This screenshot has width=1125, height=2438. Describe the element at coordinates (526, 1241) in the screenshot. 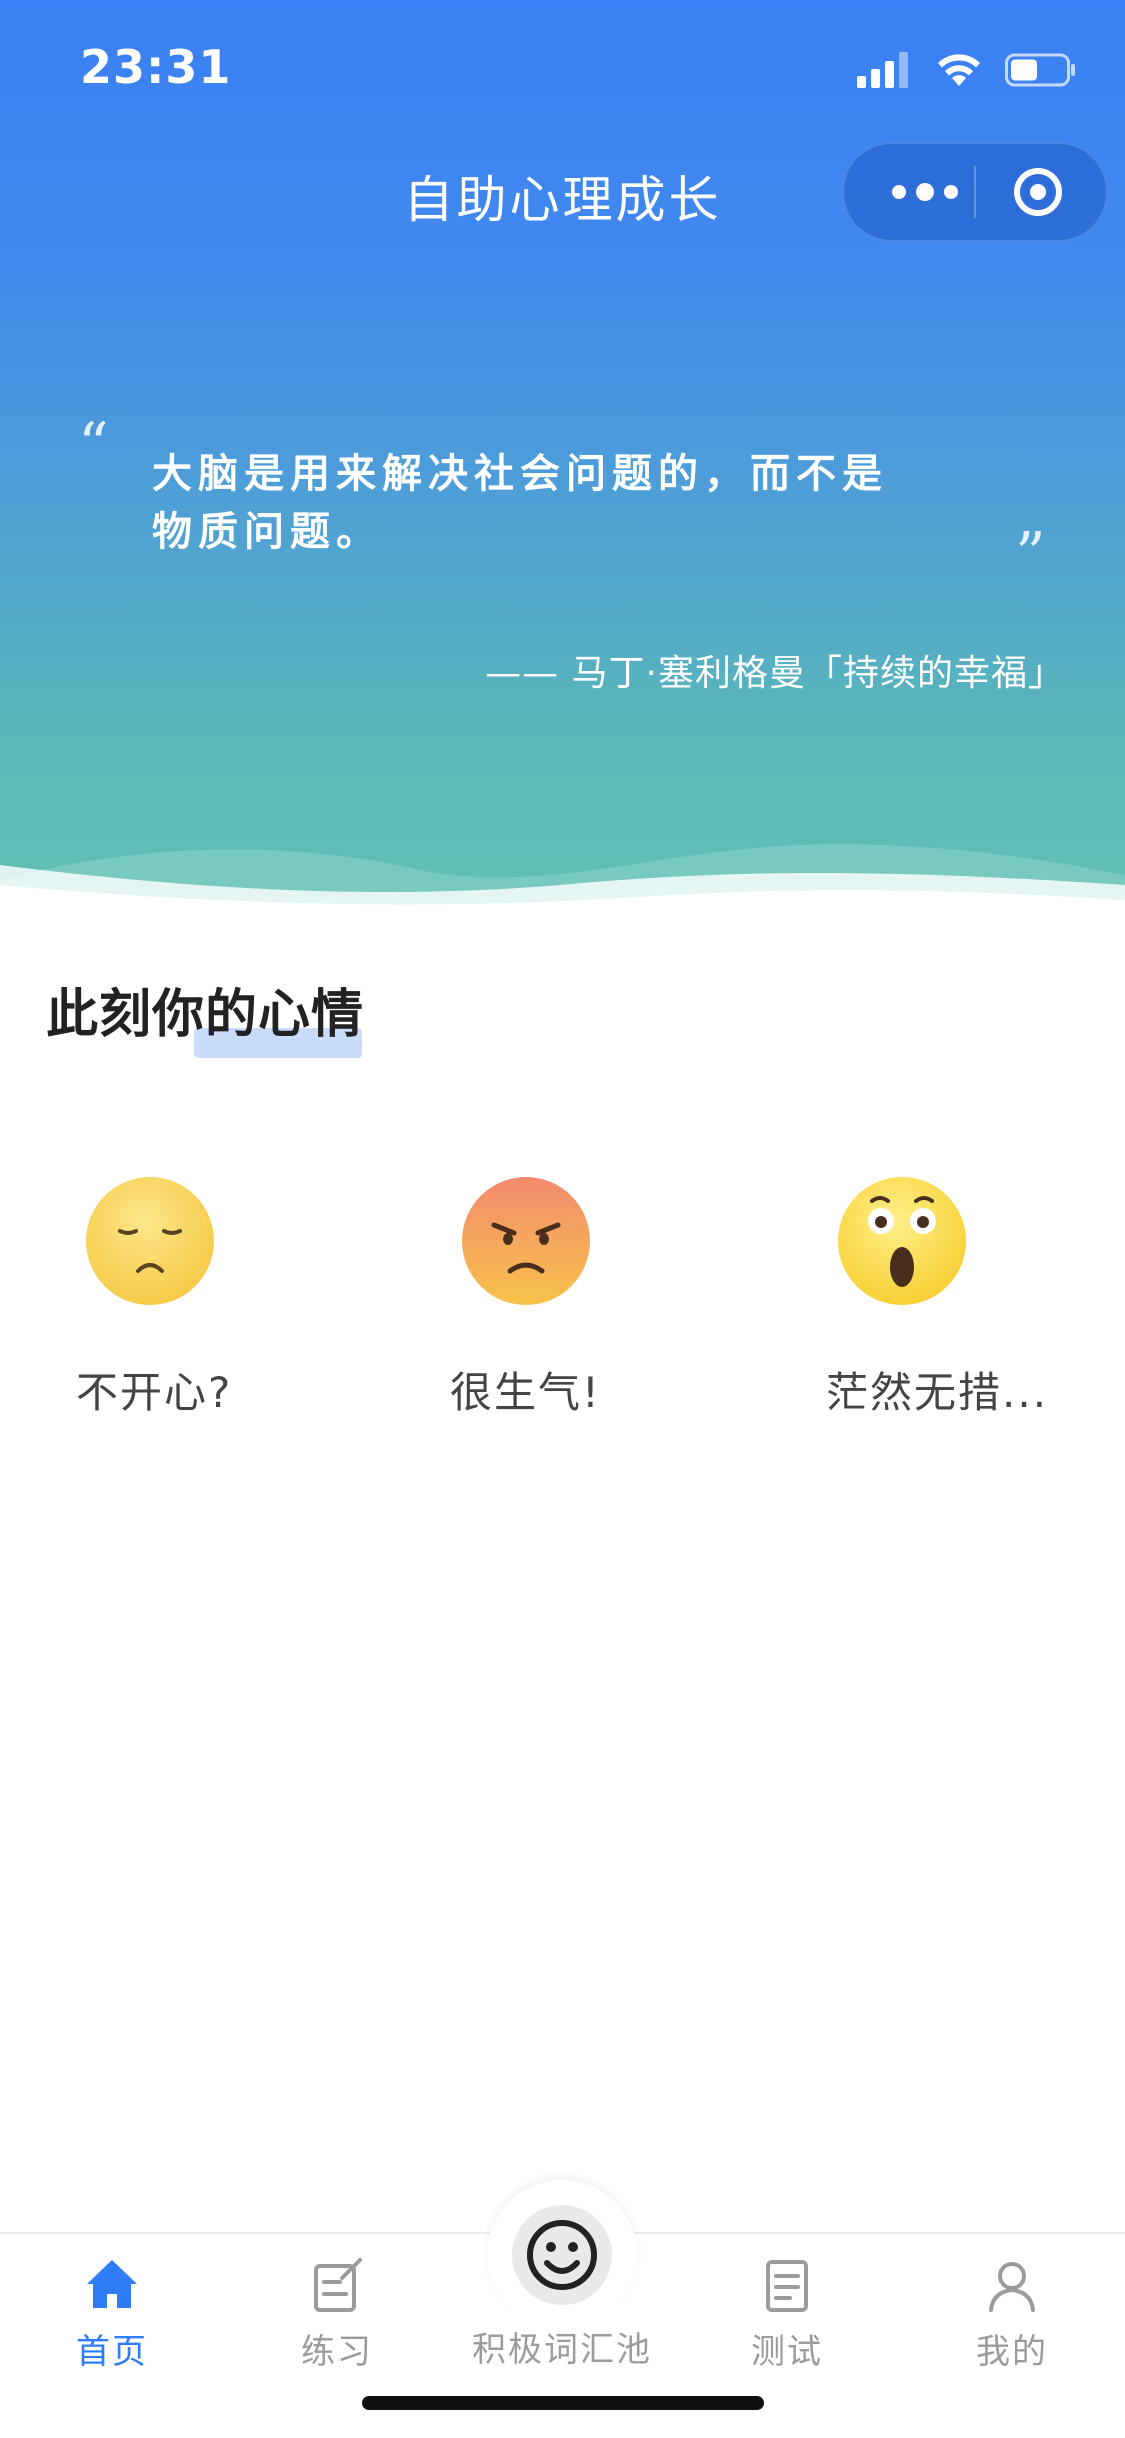

I see `angry-face-icon` at that location.